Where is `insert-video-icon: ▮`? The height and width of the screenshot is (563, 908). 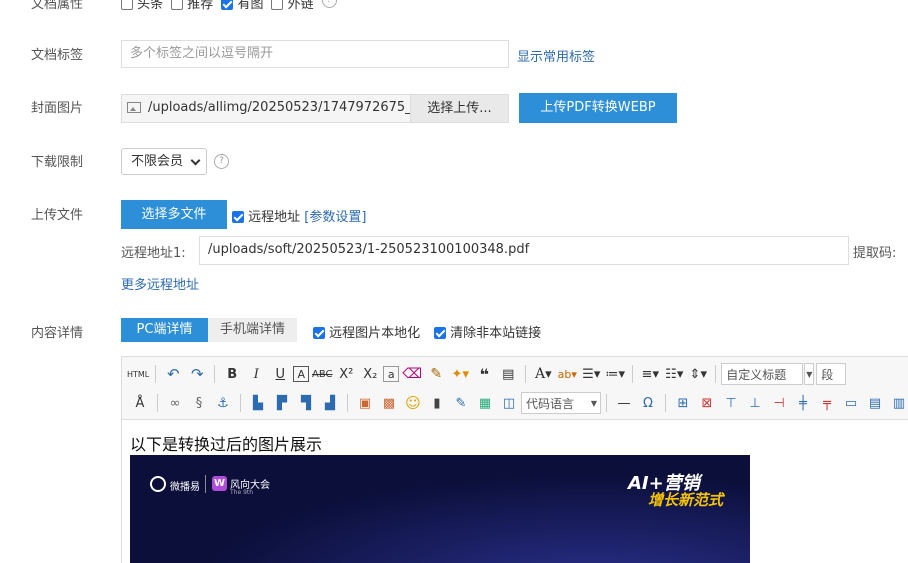
insert-video-icon: ▮ is located at coordinates (437, 403).